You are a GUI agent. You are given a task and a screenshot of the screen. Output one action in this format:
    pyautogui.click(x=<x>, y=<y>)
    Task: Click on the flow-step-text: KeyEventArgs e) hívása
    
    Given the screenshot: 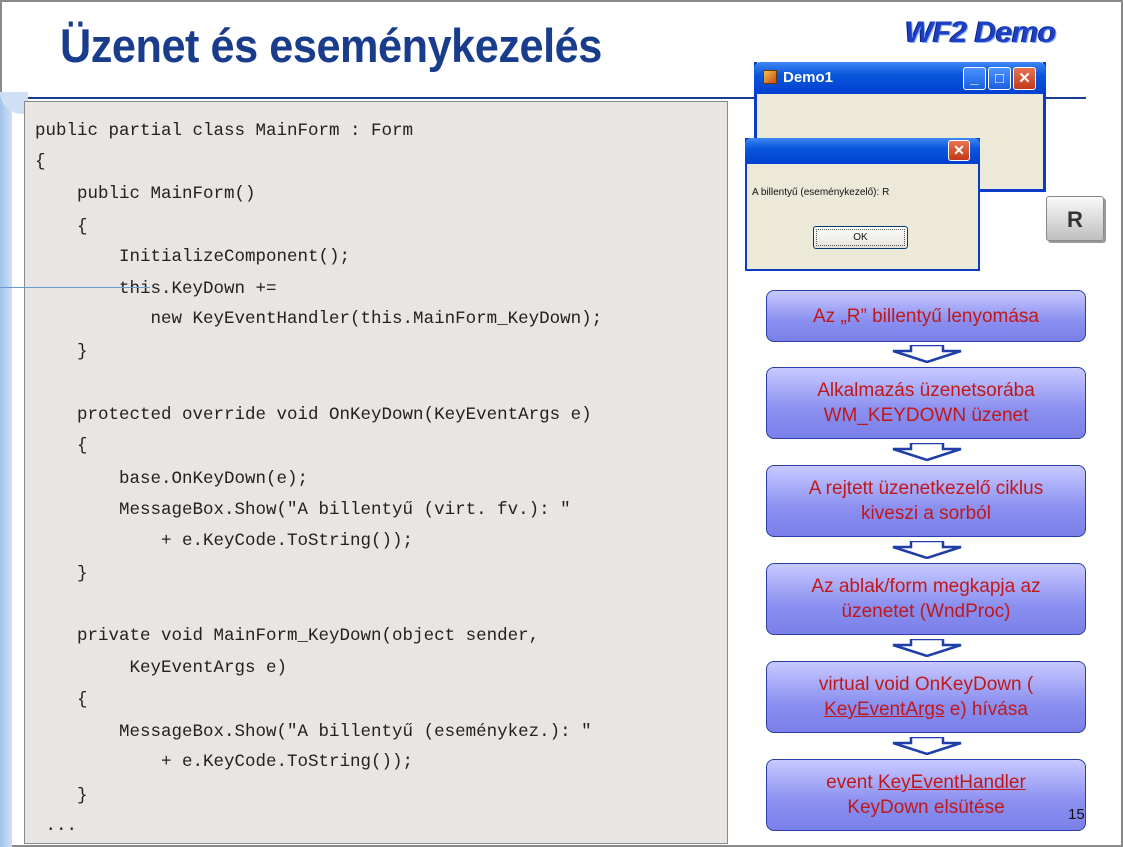 What is the action you would take?
    pyautogui.click(x=926, y=709)
    